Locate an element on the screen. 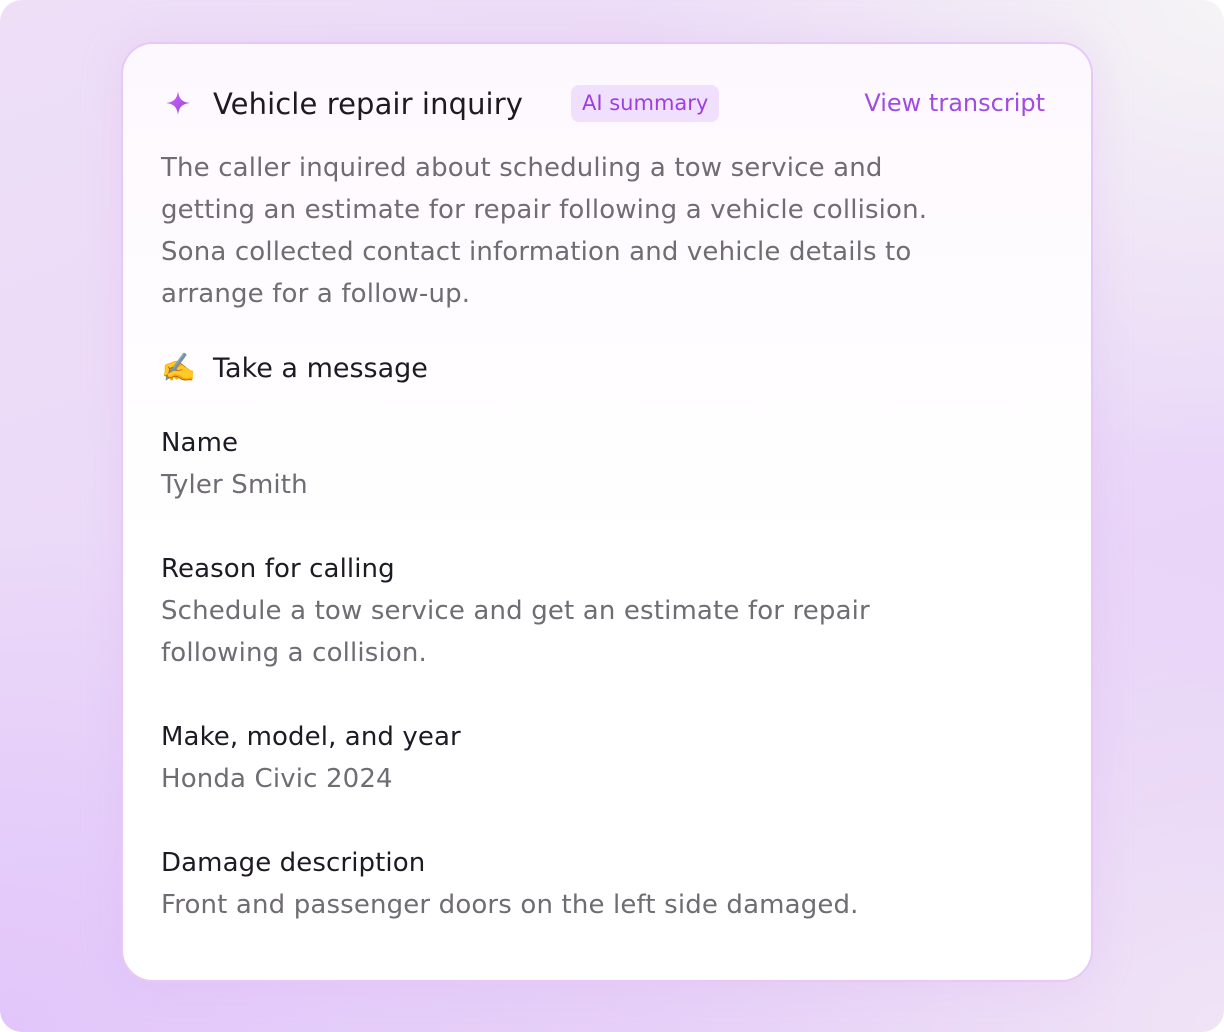 This screenshot has width=1224, height=1032. section-title: Take a message is located at coordinates (320, 368).